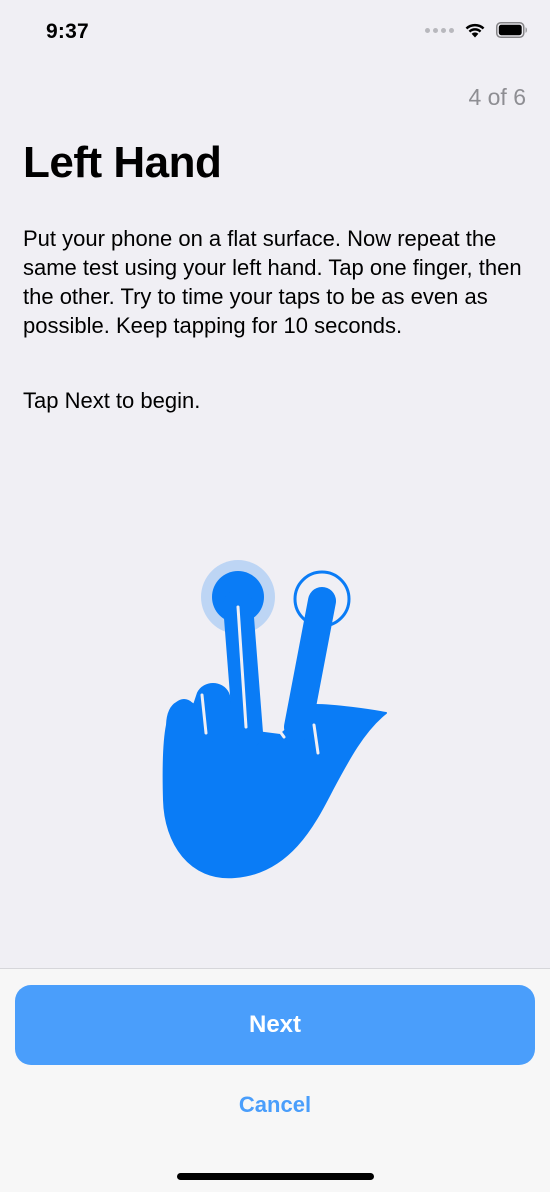  What do you see at coordinates (275, 1025) in the screenshot?
I see `next-button: Next` at bounding box center [275, 1025].